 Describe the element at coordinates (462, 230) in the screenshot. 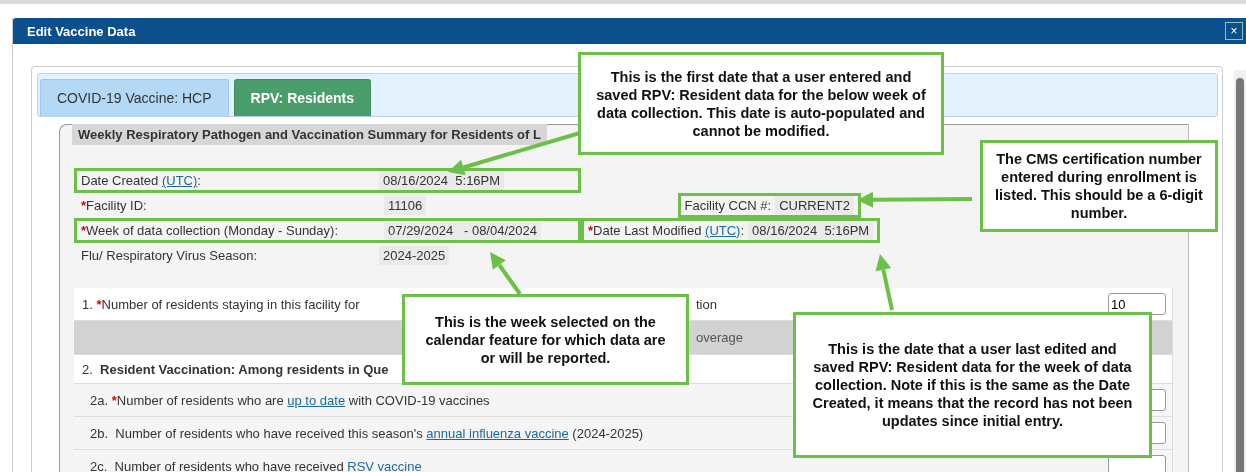

I see `field-value: 07/29/2024 - 08/04/2024` at that location.